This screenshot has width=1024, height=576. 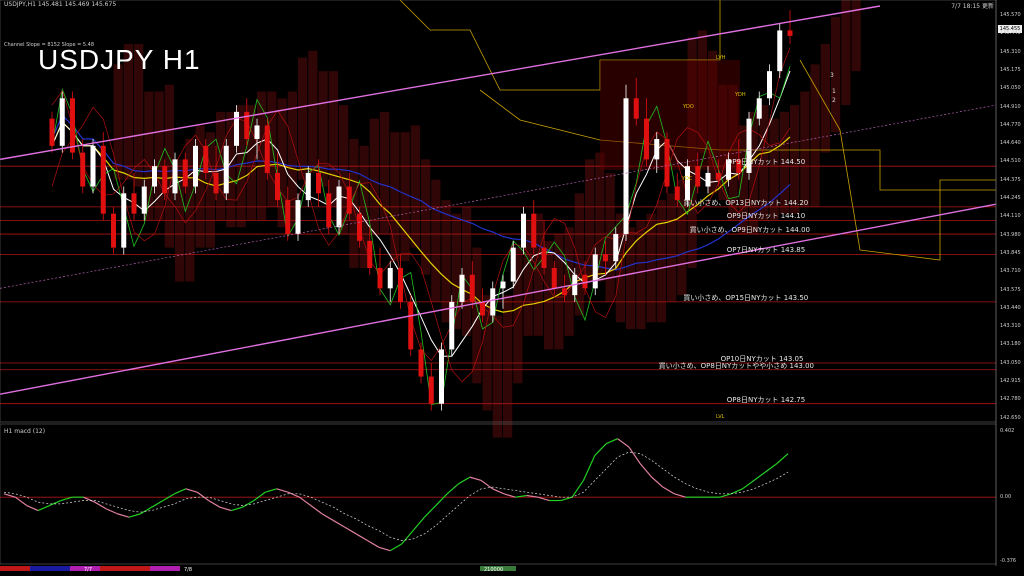 What do you see at coordinates (736, 365) in the screenshot?
I see `level-label: 買い小さめ、OP8日NYカットやや小さめ 143.00` at bounding box center [736, 365].